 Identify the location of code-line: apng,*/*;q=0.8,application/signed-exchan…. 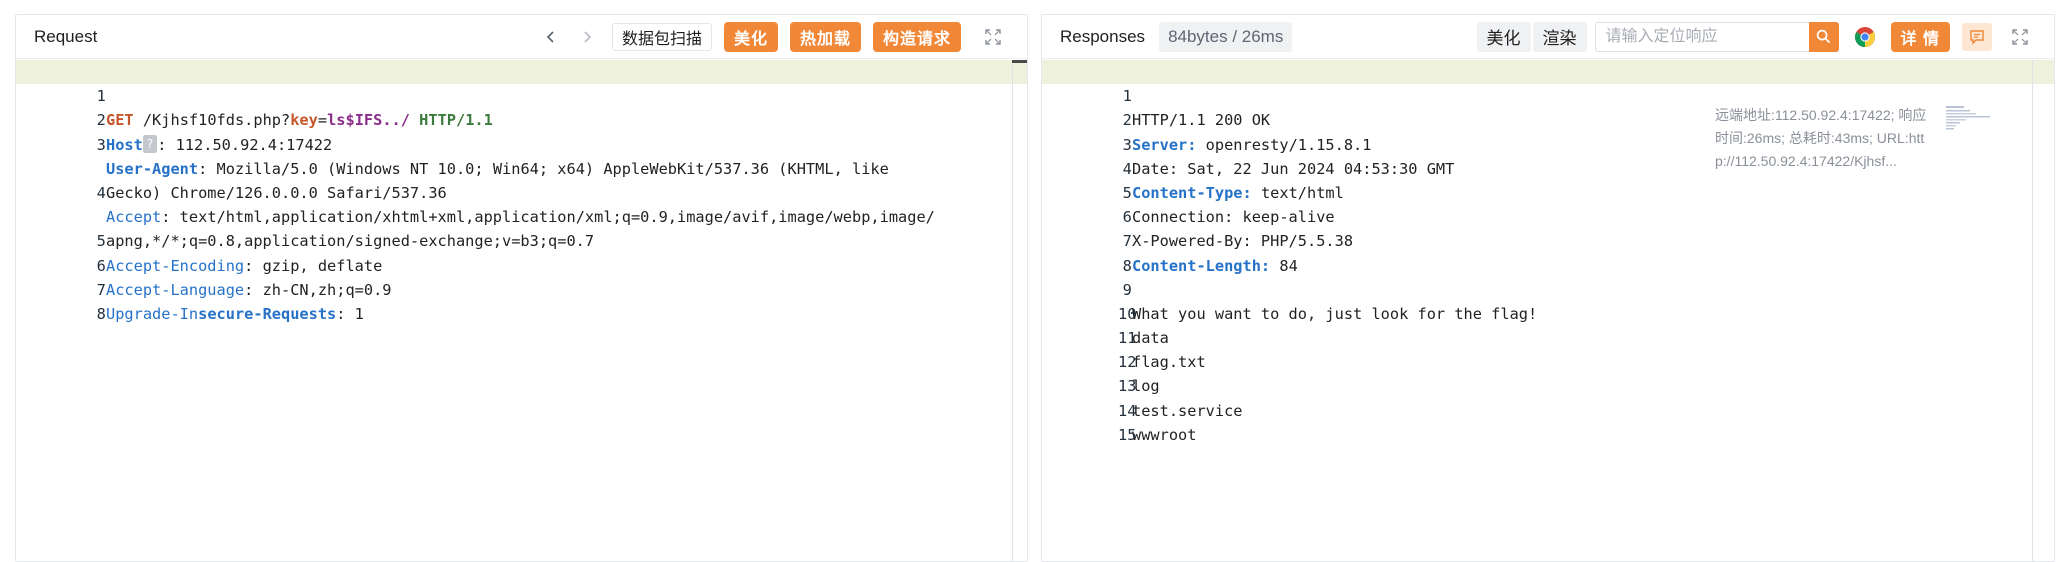
(521, 215).